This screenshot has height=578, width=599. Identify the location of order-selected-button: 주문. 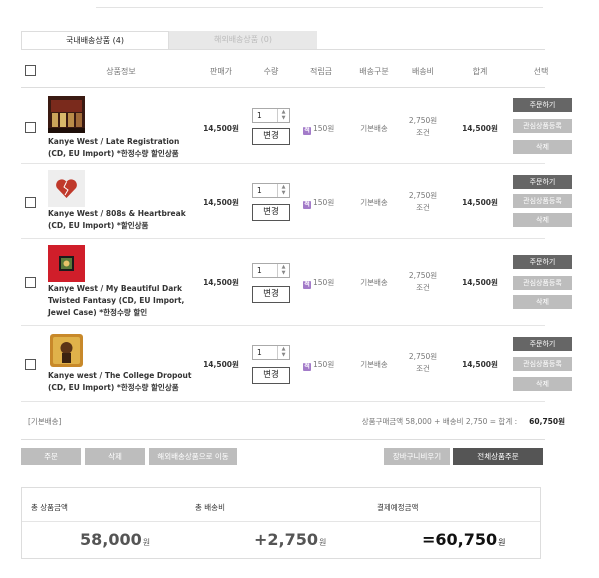
(51, 456).